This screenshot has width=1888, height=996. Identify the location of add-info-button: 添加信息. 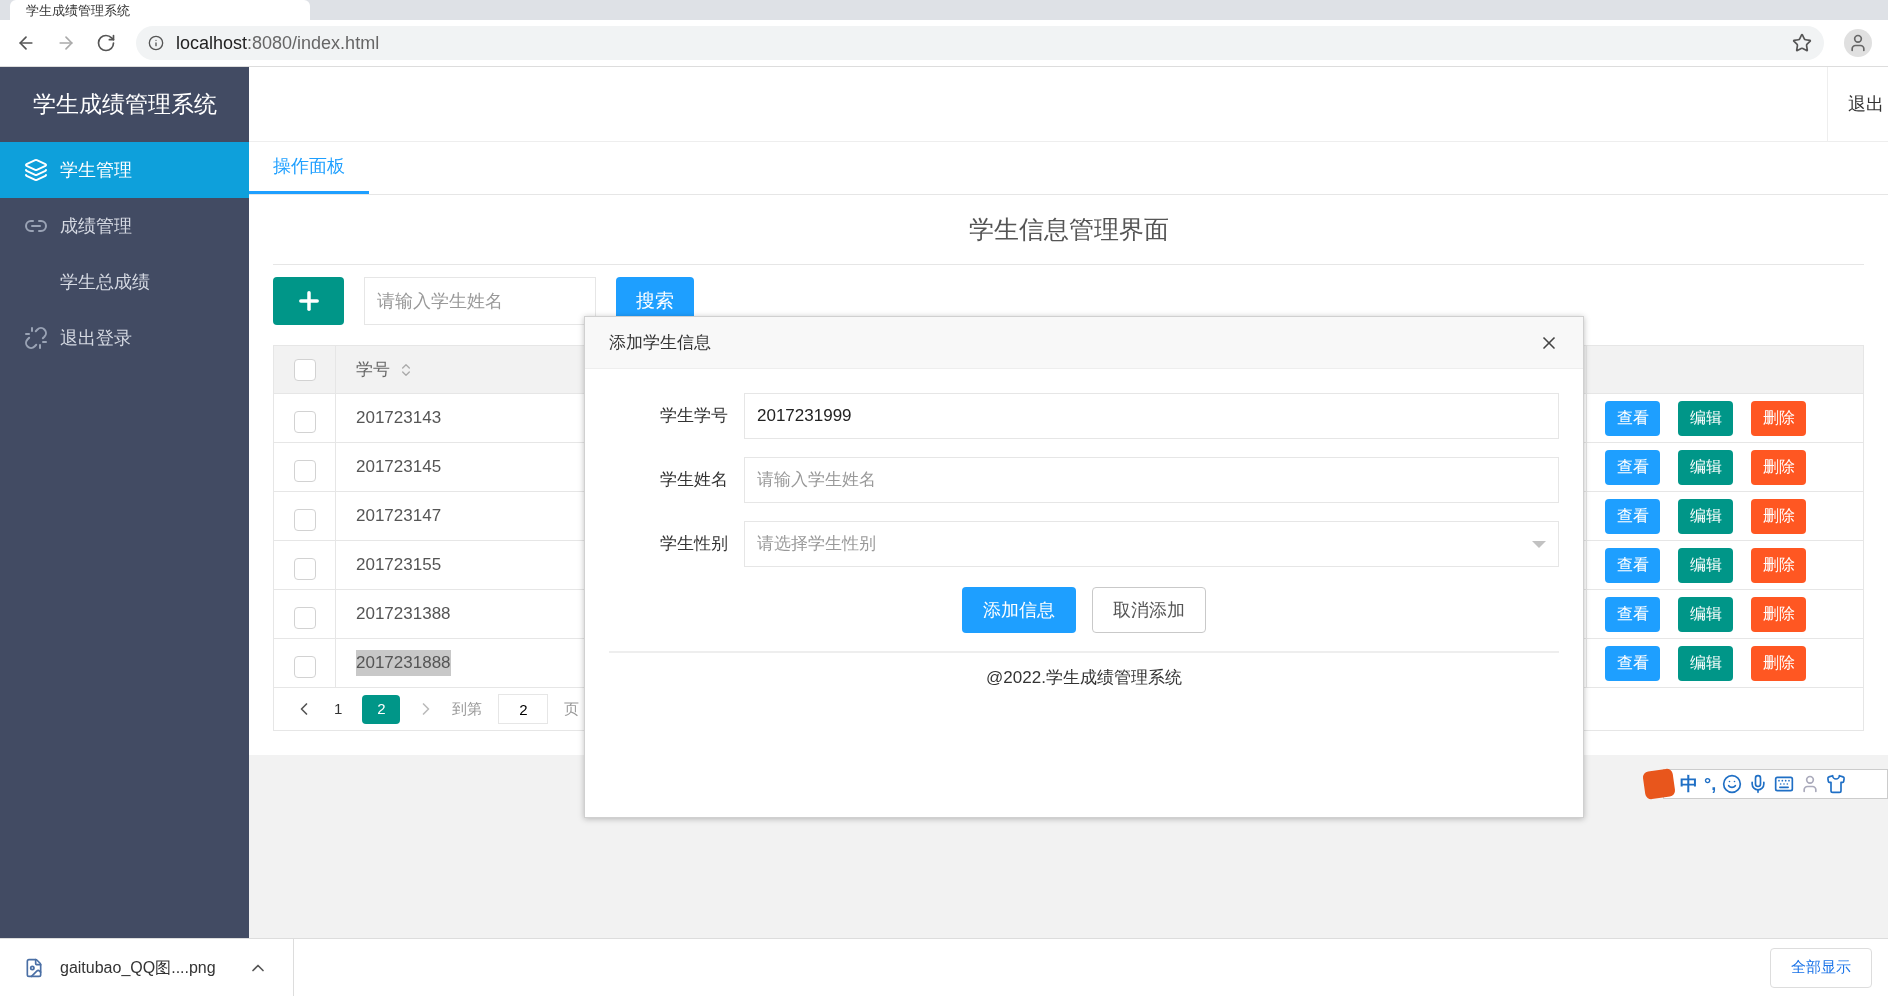
(1019, 610).